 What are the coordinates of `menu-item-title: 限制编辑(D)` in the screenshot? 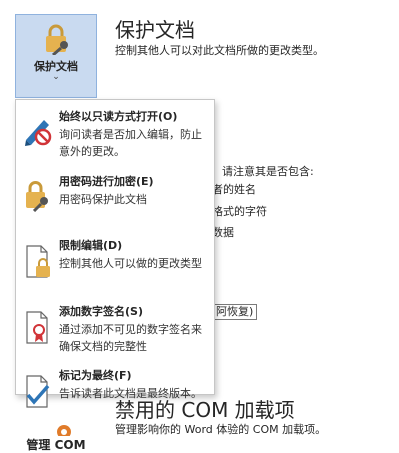 It's located at (91, 245).